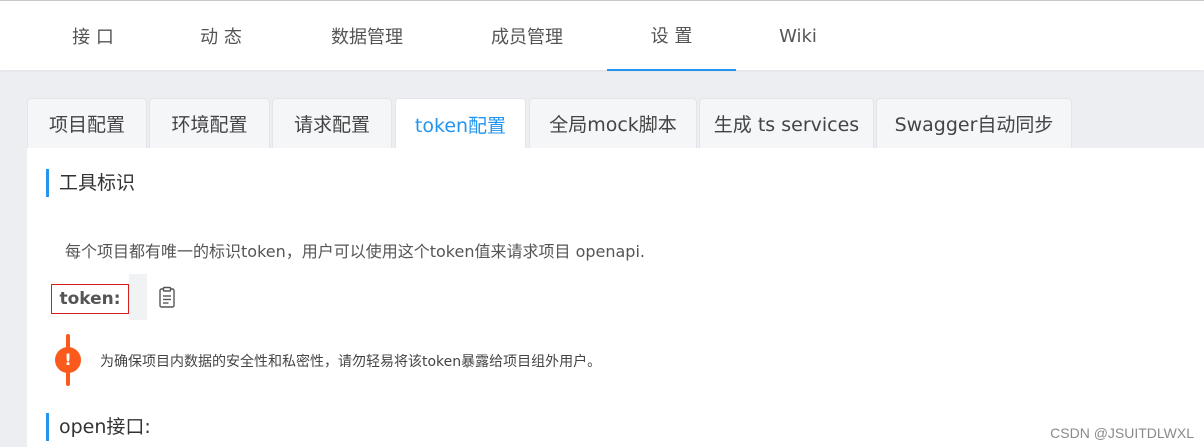 Image resolution: width=1204 pixels, height=447 pixels. What do you see at coordinates (974, 123) in the screenshot?
I see `subtab-swagger-sync: Swagger自动同步` at bounding box center [974, 123].